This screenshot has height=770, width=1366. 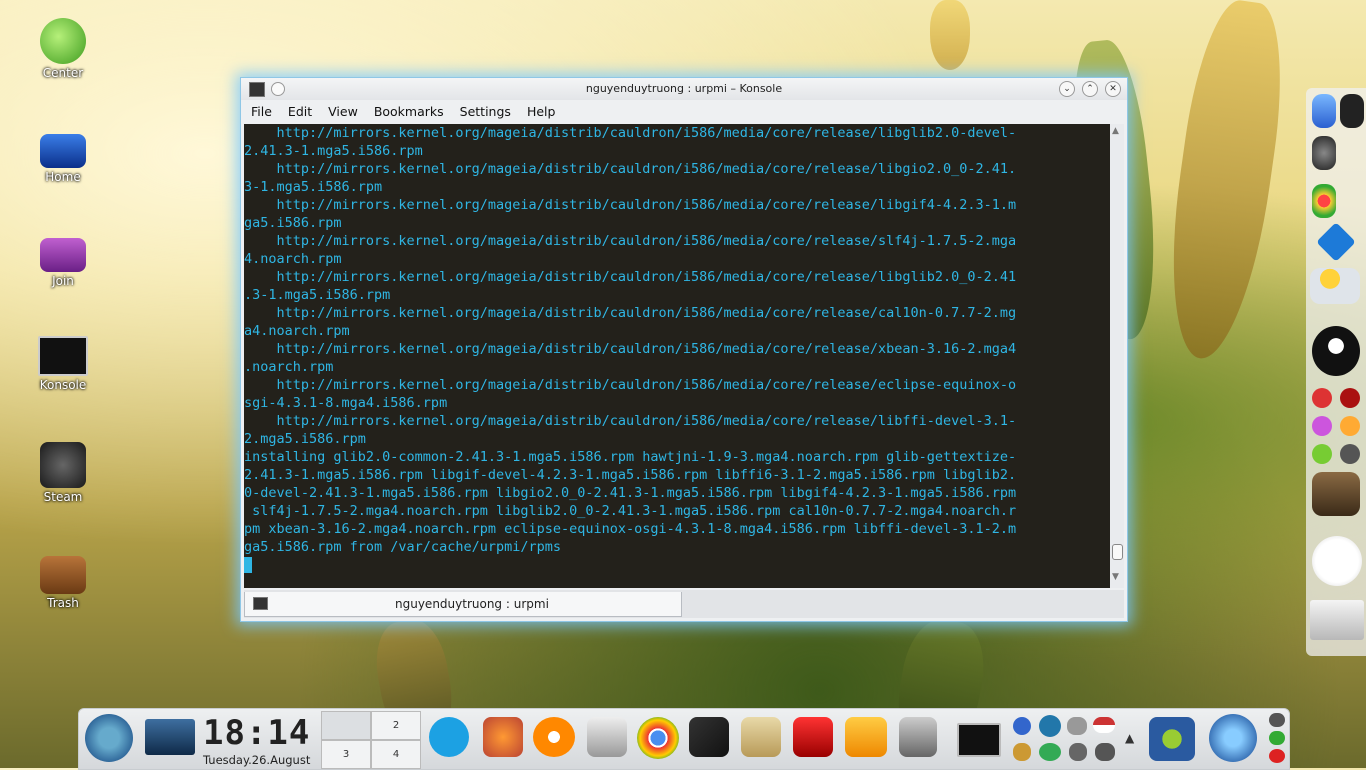 I want to click on keyboard-layout-icon, so click(x=1104, y=725).